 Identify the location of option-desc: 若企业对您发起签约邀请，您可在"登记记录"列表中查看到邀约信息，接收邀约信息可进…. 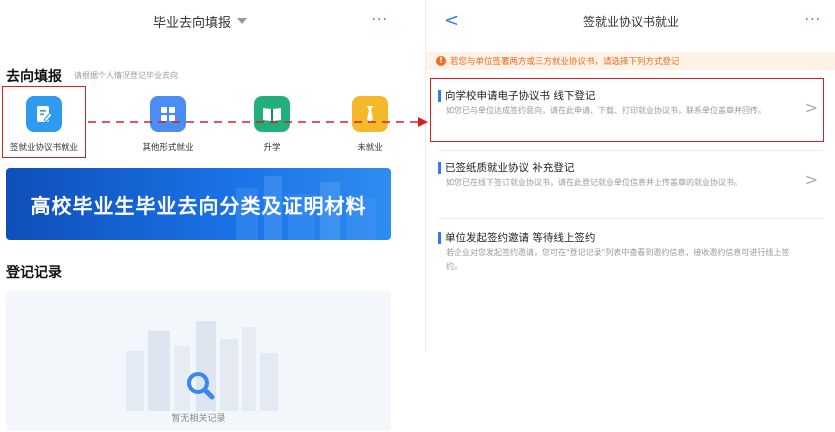
(618, 259).